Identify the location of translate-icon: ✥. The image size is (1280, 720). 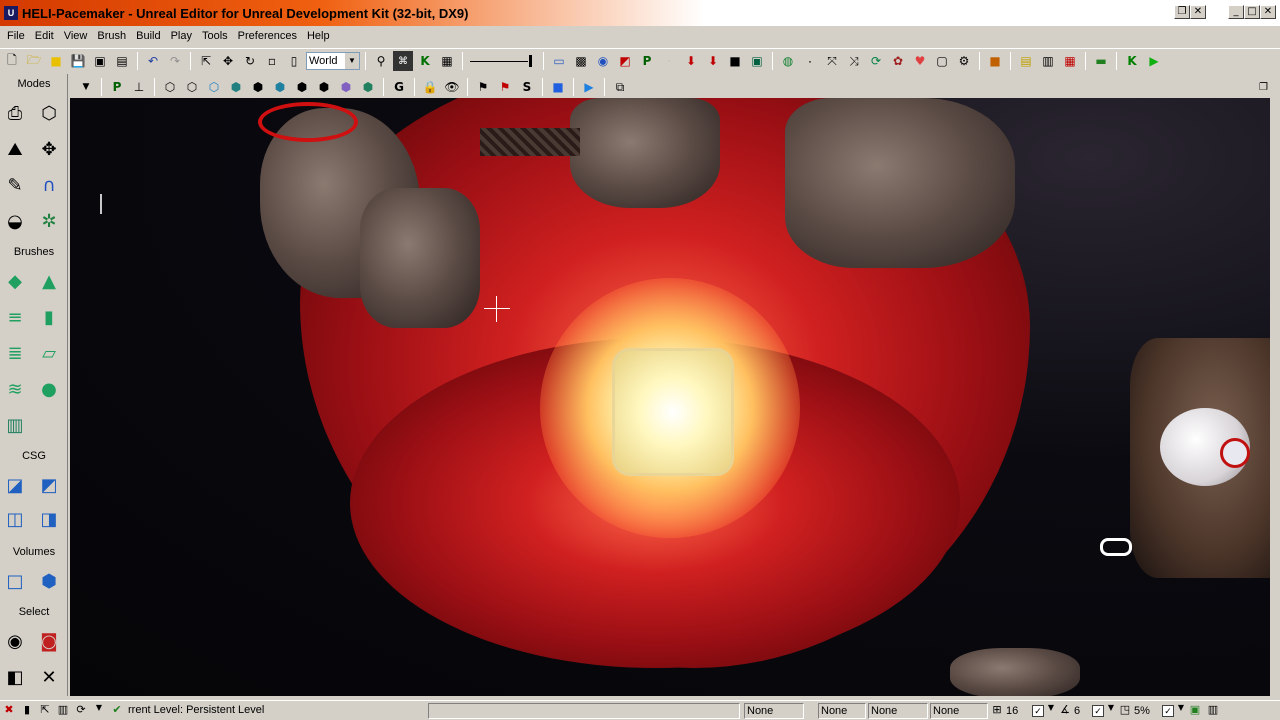
(228, 61).